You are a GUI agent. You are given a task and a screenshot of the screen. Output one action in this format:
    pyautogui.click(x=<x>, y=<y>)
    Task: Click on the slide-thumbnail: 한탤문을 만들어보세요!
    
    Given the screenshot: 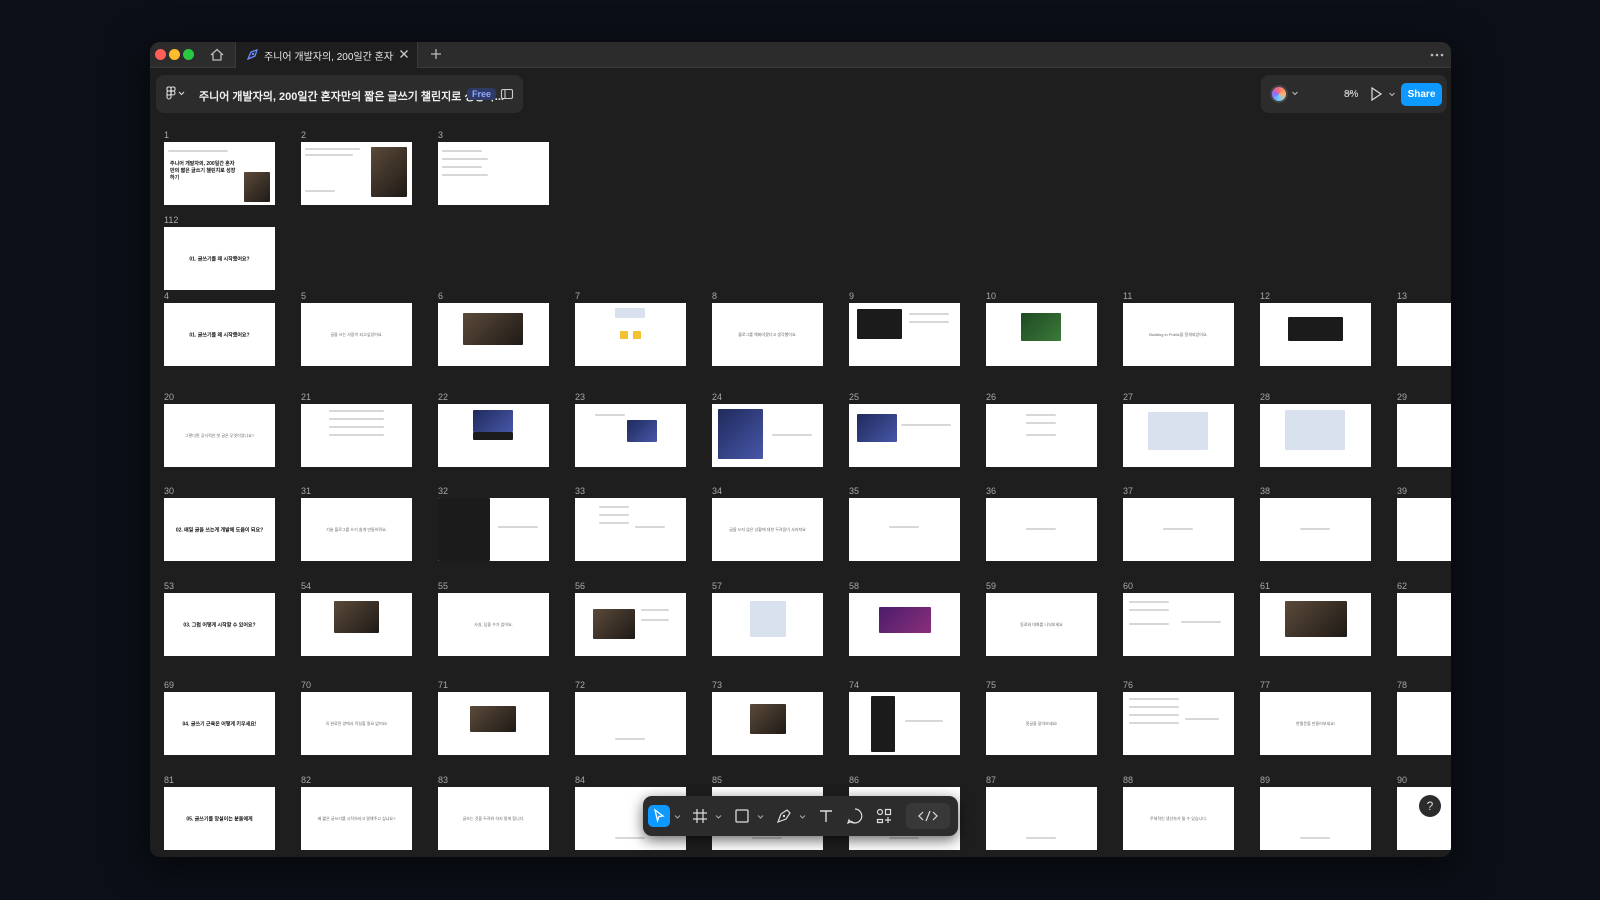 What is the action you would take?
    pyautogui.click(x=1315, y=723)
    